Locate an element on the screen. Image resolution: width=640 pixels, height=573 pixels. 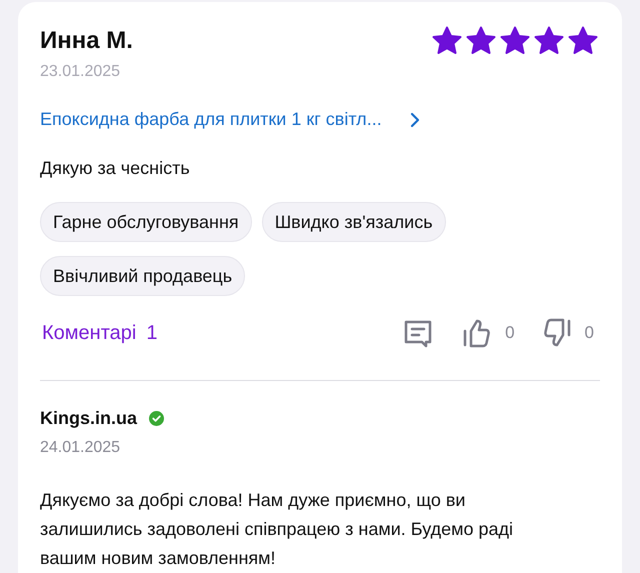
review-text: Дякую за чесність is located at coordinates (115, 168).